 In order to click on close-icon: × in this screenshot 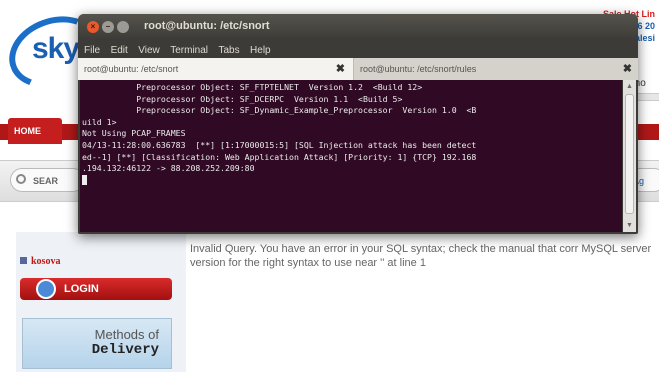, I will do `click(93, 27)`.